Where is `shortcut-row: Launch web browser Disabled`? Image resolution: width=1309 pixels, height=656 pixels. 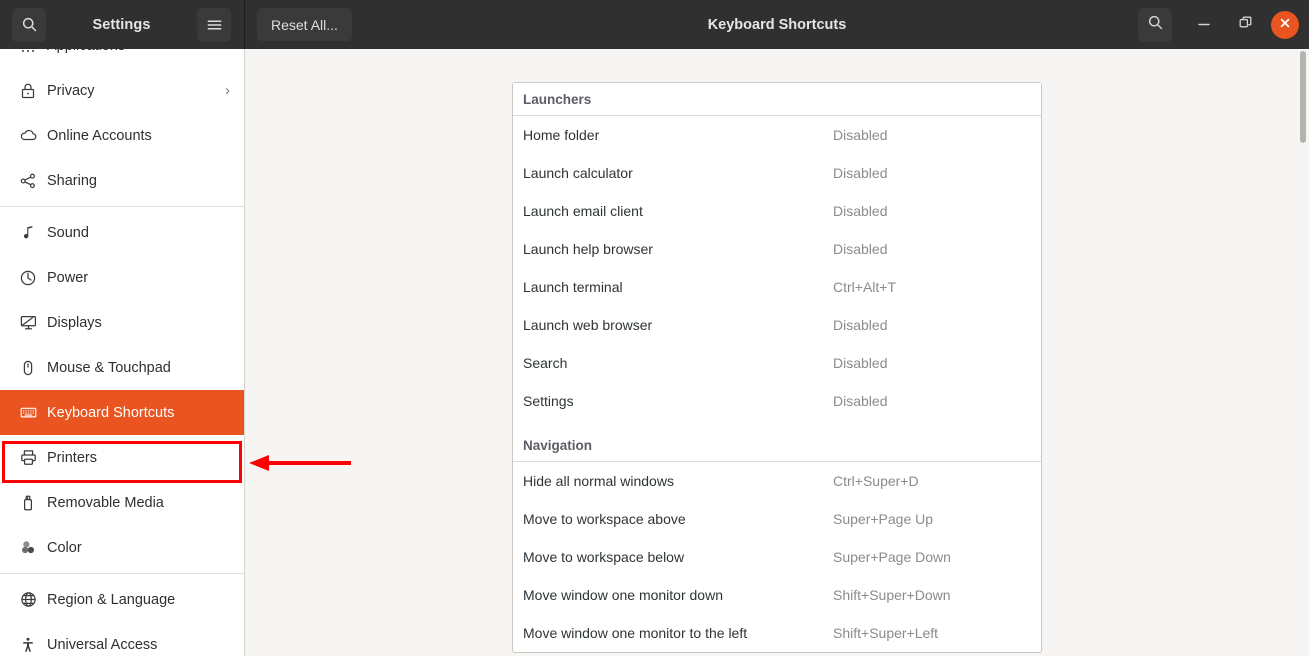
shortcut-row: Launch web browser Disabled is located at coordinates (777, 325).